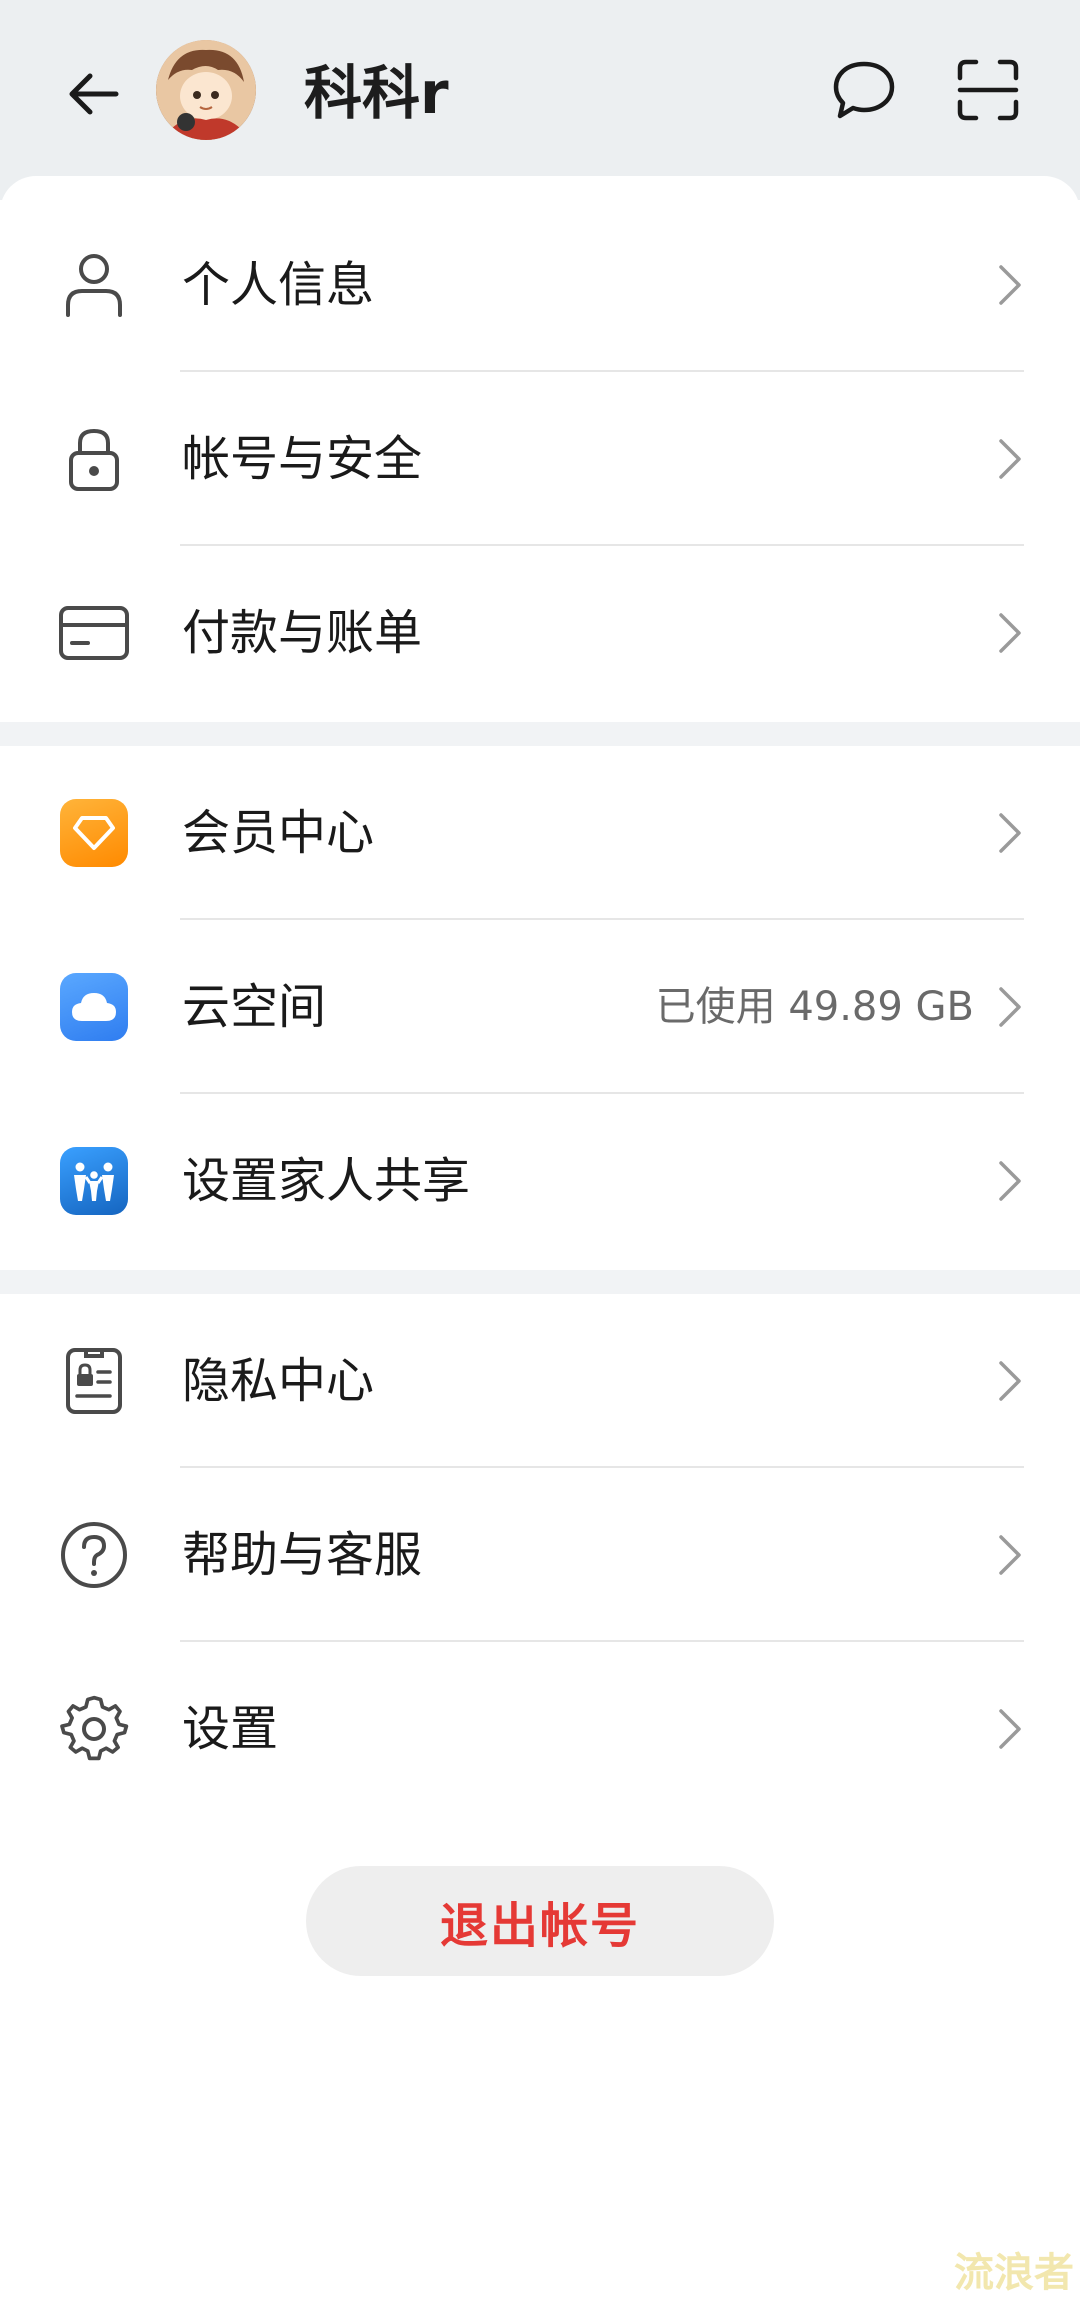  I want to click on diamond-icon, so click(94, 833).